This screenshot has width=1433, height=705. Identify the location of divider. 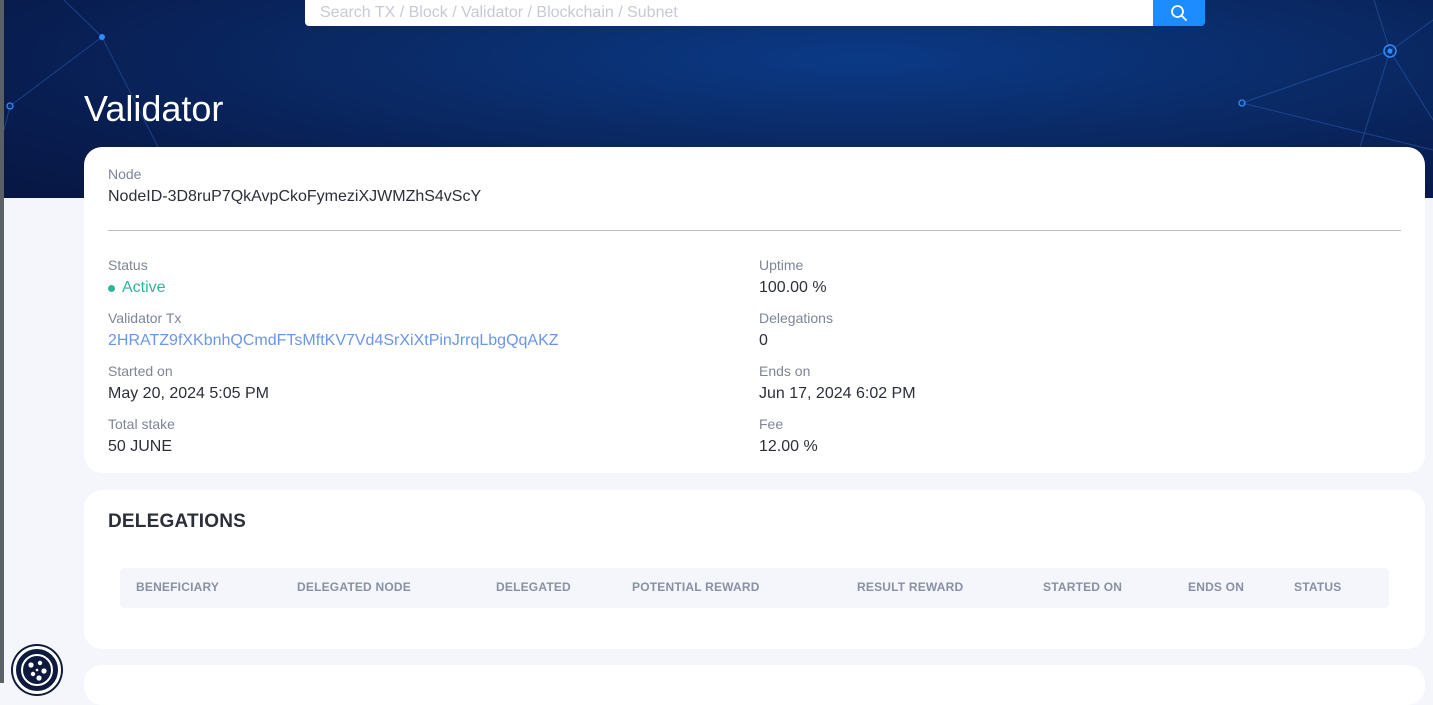
(754, 230).